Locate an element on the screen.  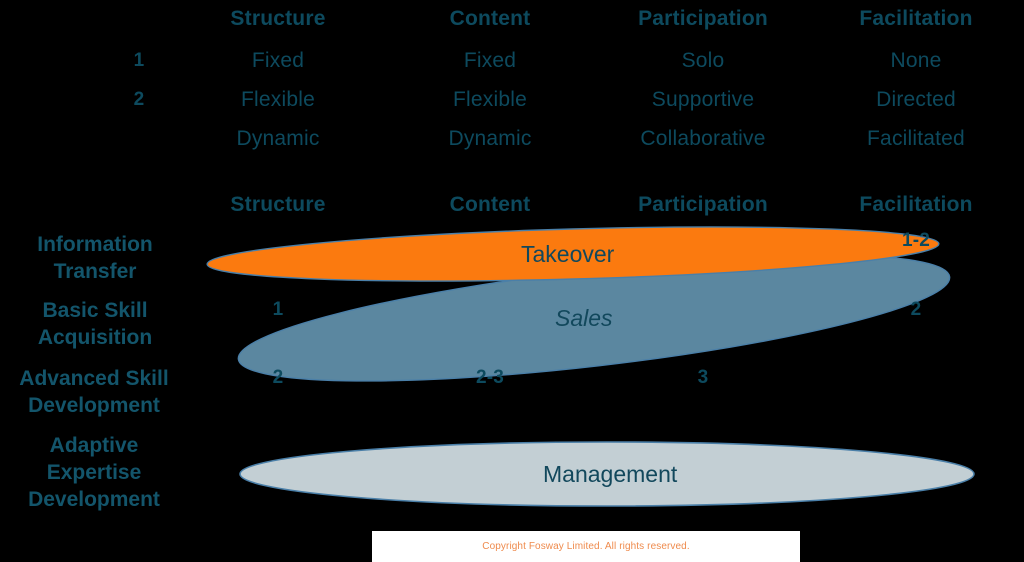
legend-value-content-2: Flexible is located at coordinates (490, 99).